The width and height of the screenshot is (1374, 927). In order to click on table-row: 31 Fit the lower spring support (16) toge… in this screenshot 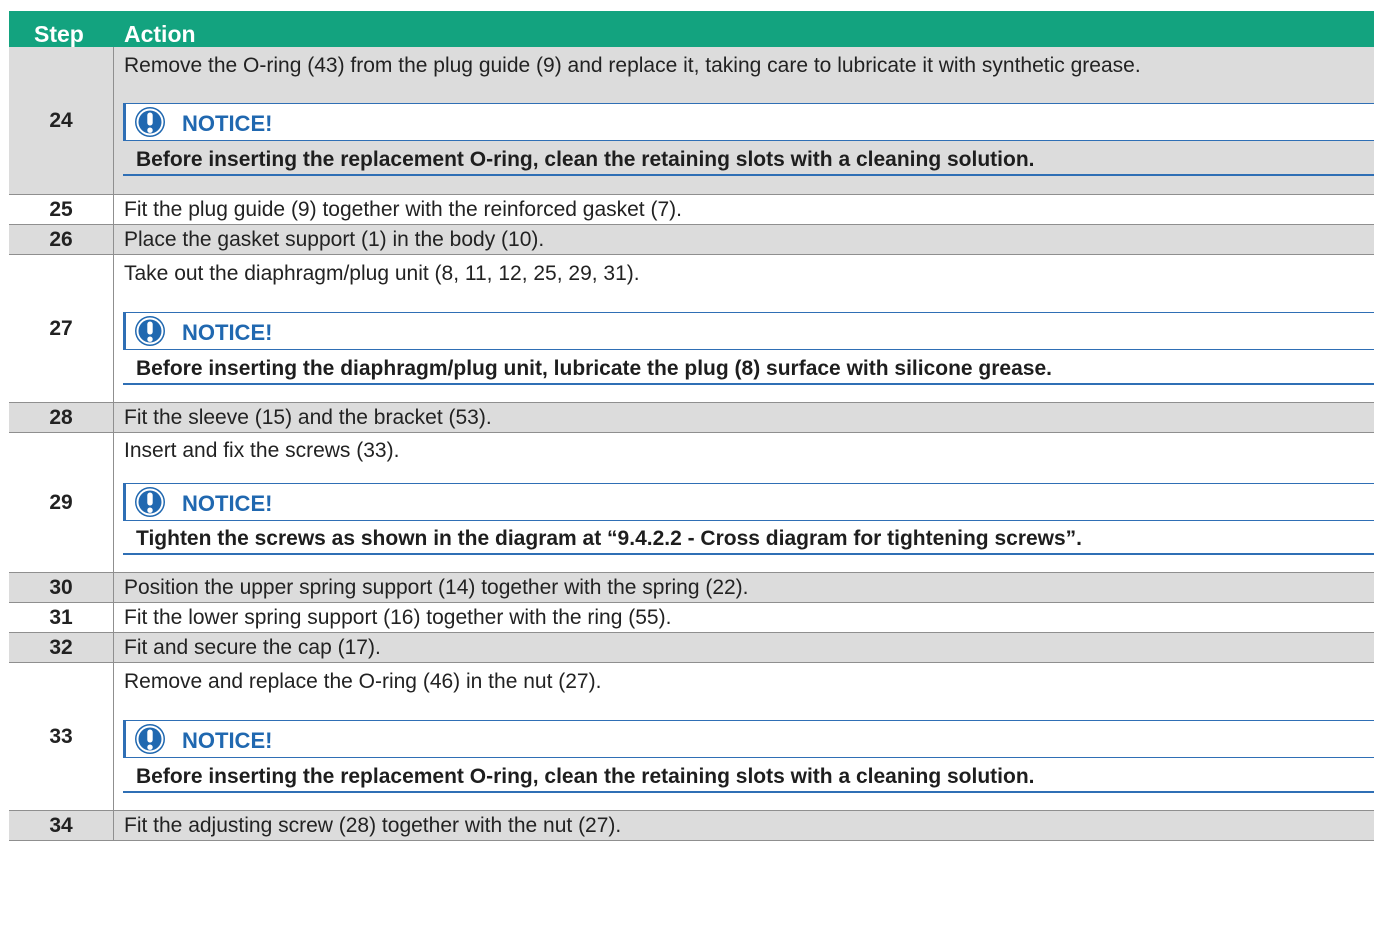, I will do `click(691, 618)`.